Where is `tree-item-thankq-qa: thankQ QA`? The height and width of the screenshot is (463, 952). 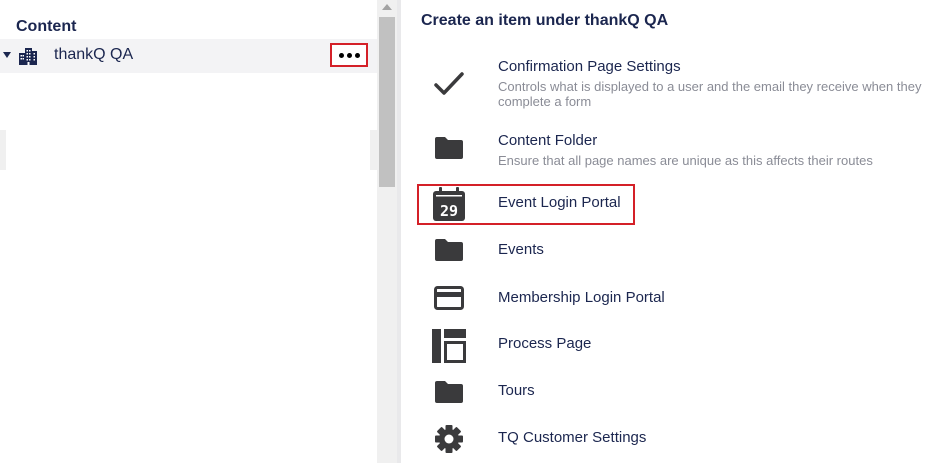
tree-item-thankq-qa: thankQ QA is located at coordinates (188, 56).